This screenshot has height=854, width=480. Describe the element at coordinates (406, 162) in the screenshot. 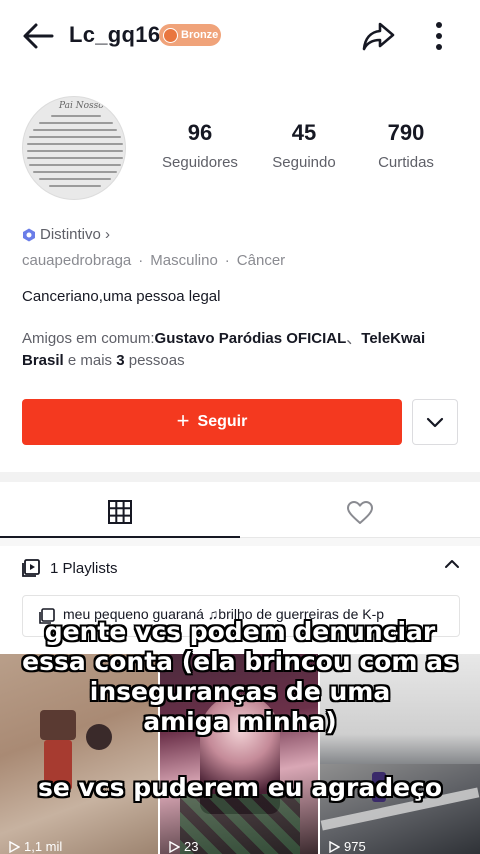

I see `likes-label: Curtidas` at that location.